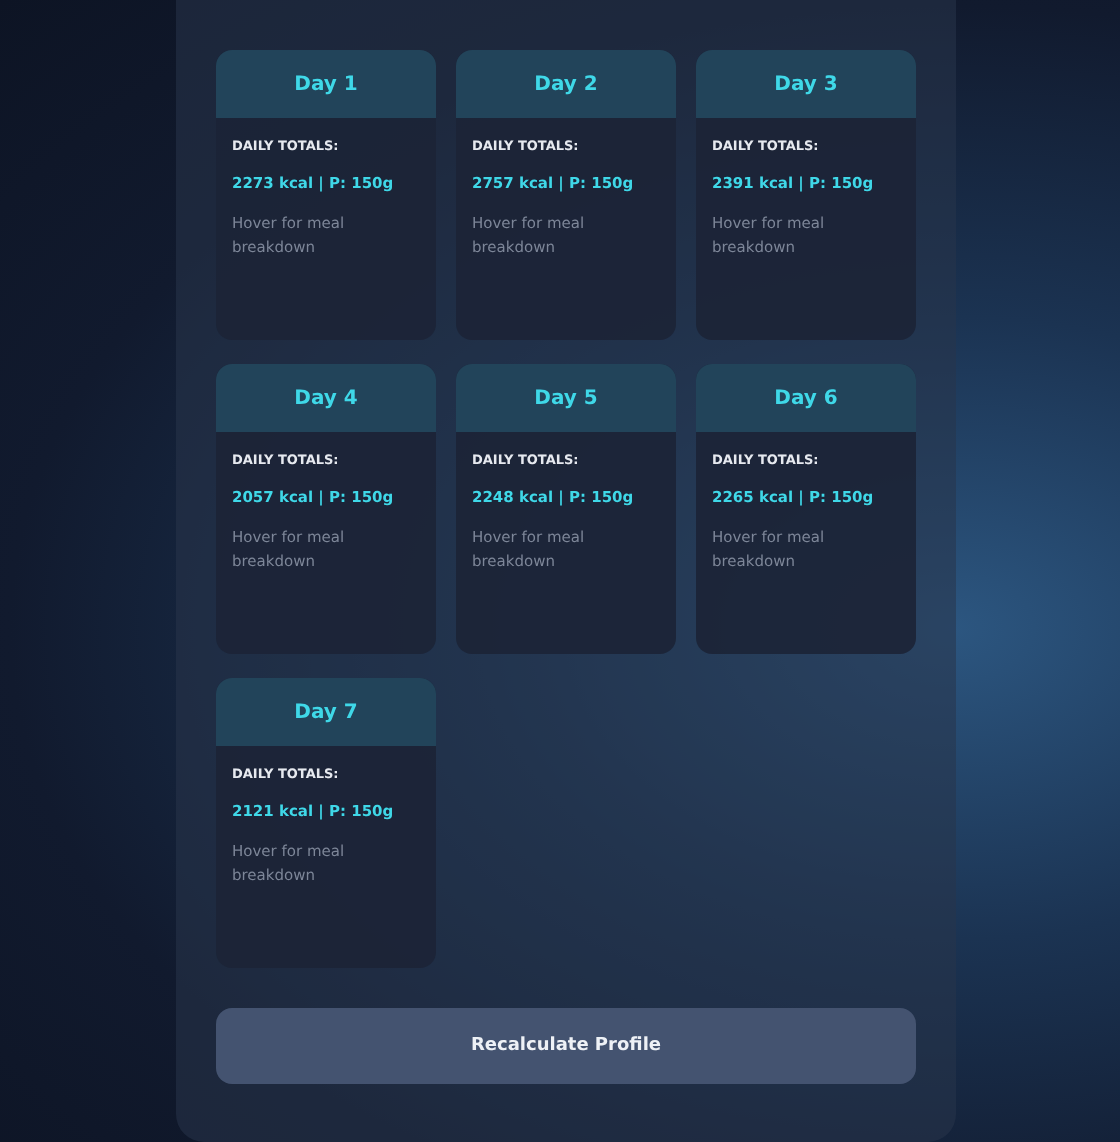 This screenshot has width=1120, height=1142. What do you see at coordinates (566, 1046) in the screenshot?
I see `recalculate-button: Recalculate Profile` at bounding box center [566, 1046].